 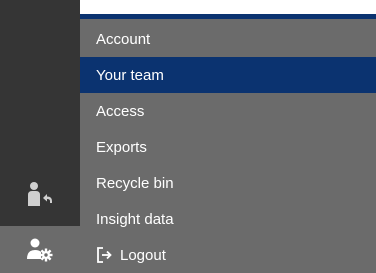 I want to click on user-settings-button, so click(x=40, y=249).